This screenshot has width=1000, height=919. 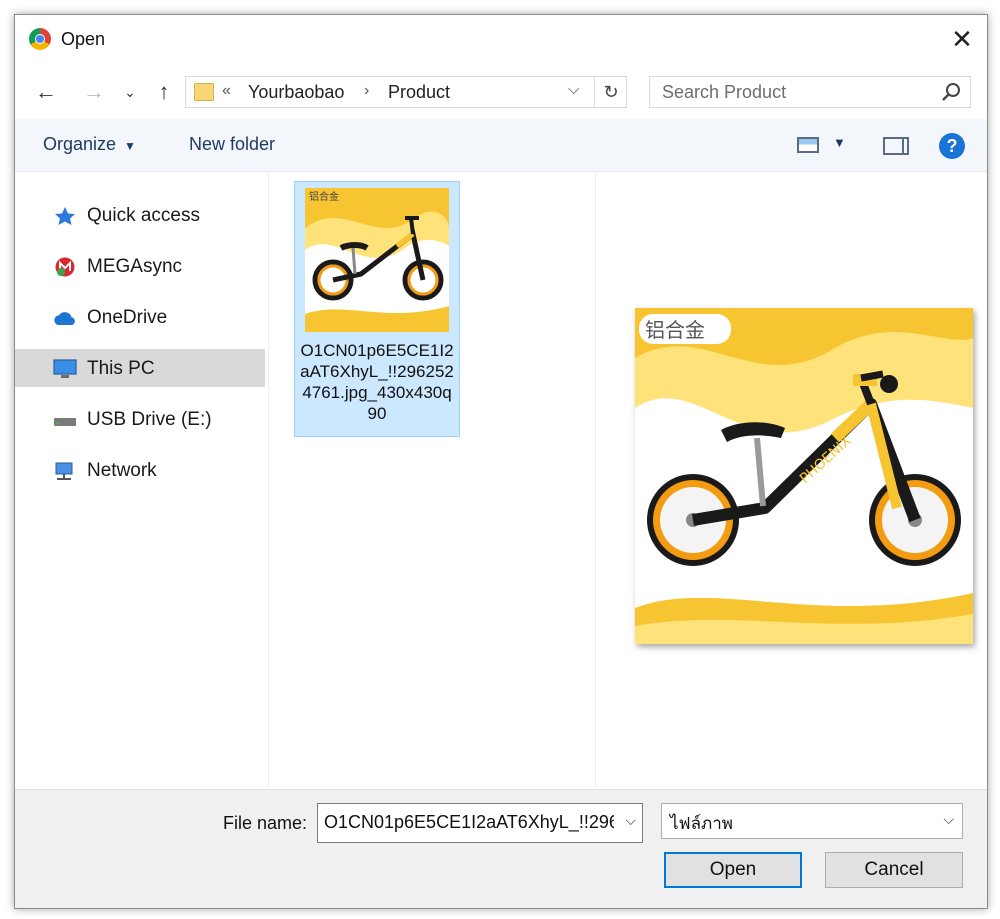 I want to click on breadcrumb-product: Product, so click(x=419, y=92).